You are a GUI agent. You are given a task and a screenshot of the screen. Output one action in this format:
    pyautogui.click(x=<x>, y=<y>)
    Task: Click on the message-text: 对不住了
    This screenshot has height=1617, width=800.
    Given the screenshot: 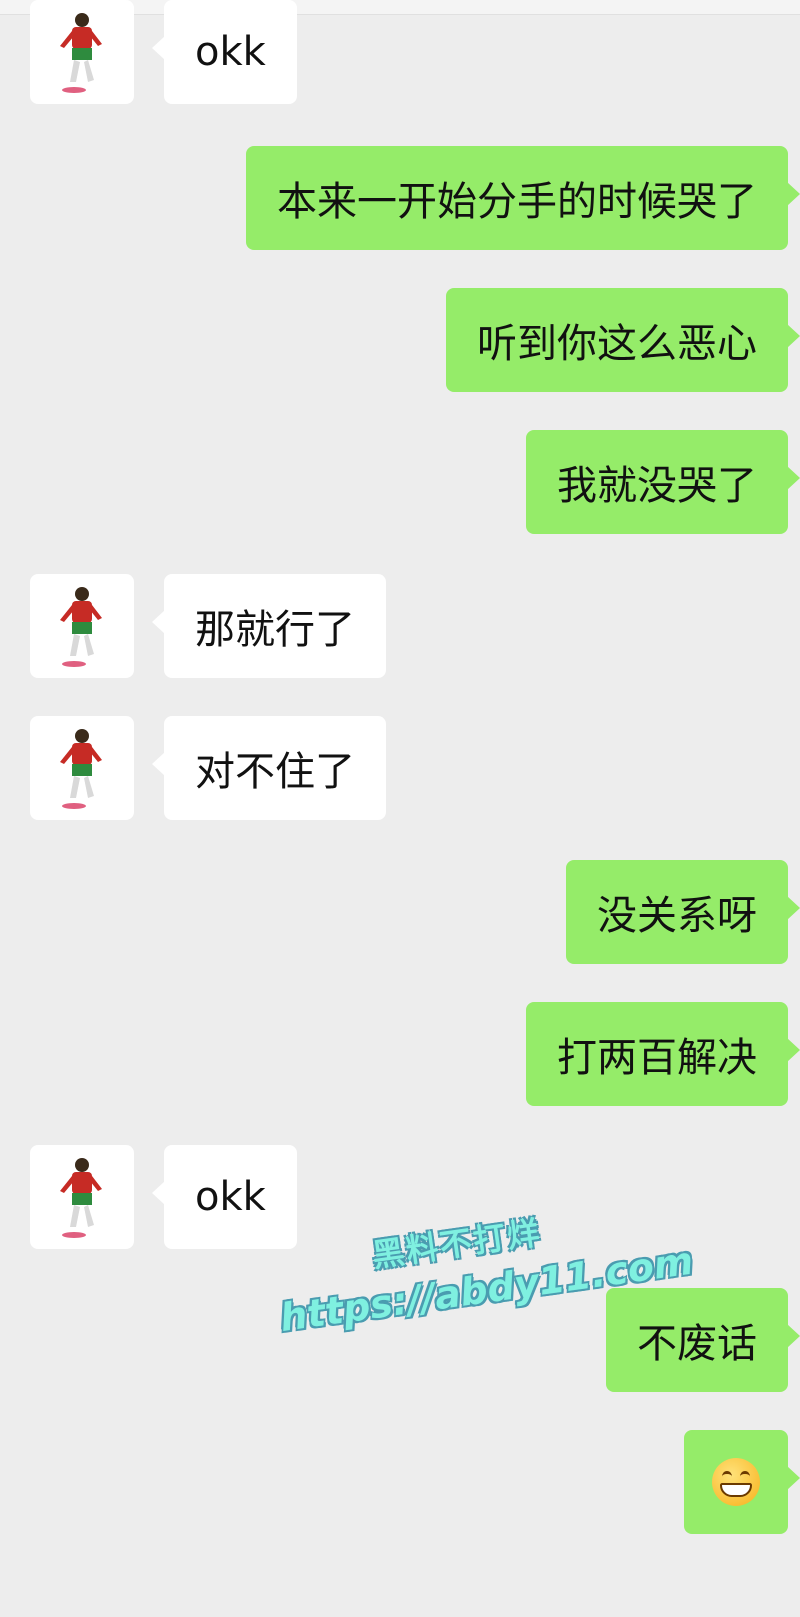 What is the action you would take?
    pyautogui.click(x=275, y=772)
    